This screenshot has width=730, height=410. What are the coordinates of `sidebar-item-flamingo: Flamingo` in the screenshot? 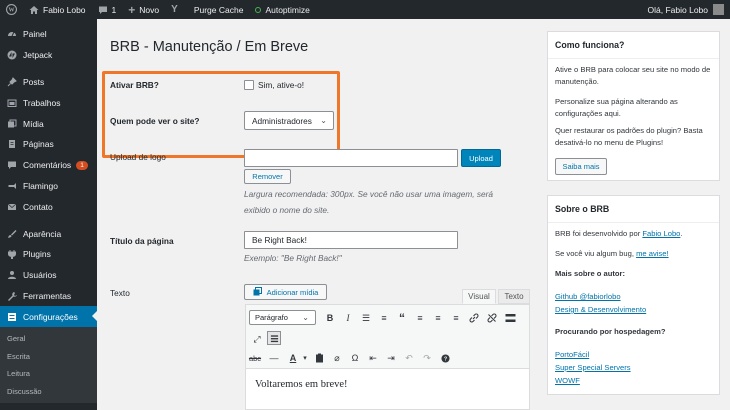 It's located at (48, 186).